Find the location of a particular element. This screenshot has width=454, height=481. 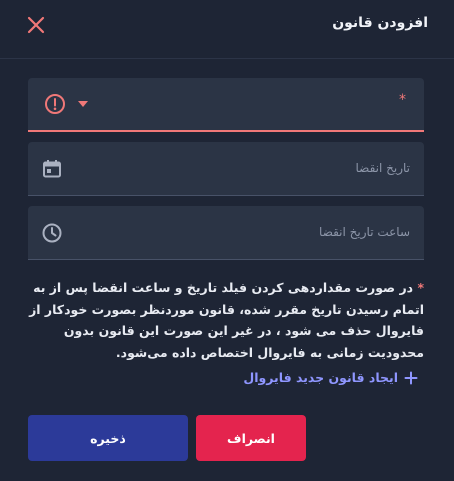

rule-select: * is located at coordinates (226, 105).